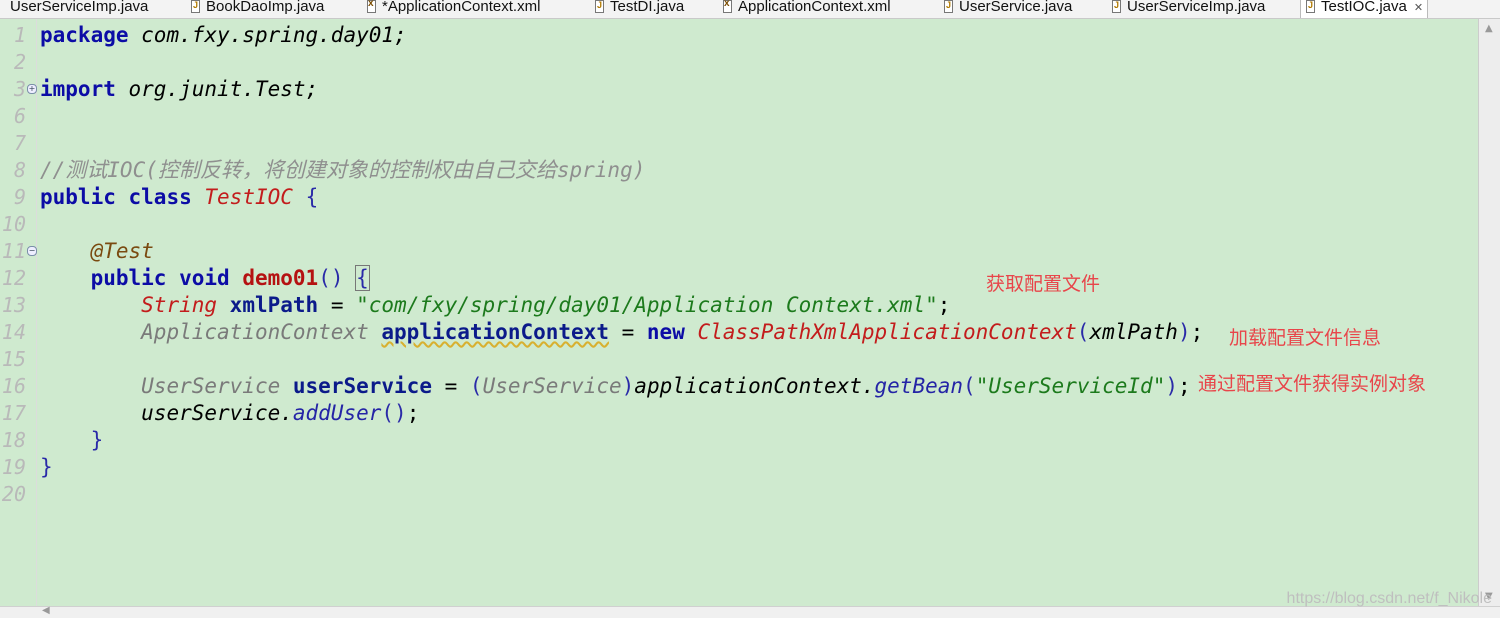 This screenshot has height=618, width=1500. I want to click on close-icon: ✕, so click(1418, 8).